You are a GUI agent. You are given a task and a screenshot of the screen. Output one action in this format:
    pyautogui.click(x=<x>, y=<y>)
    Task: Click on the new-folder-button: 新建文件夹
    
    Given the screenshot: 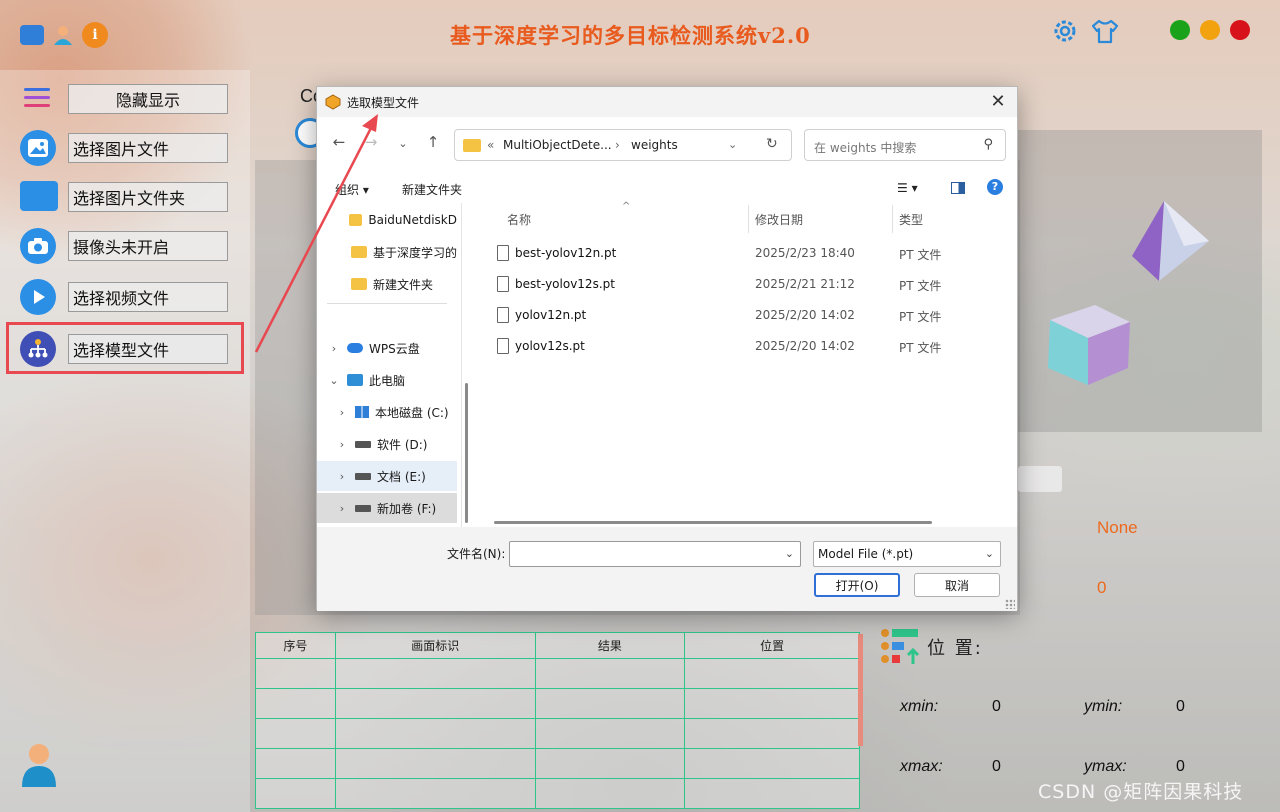 What is the action you would take?
    pyautogui.click(x=432, y=189)
    